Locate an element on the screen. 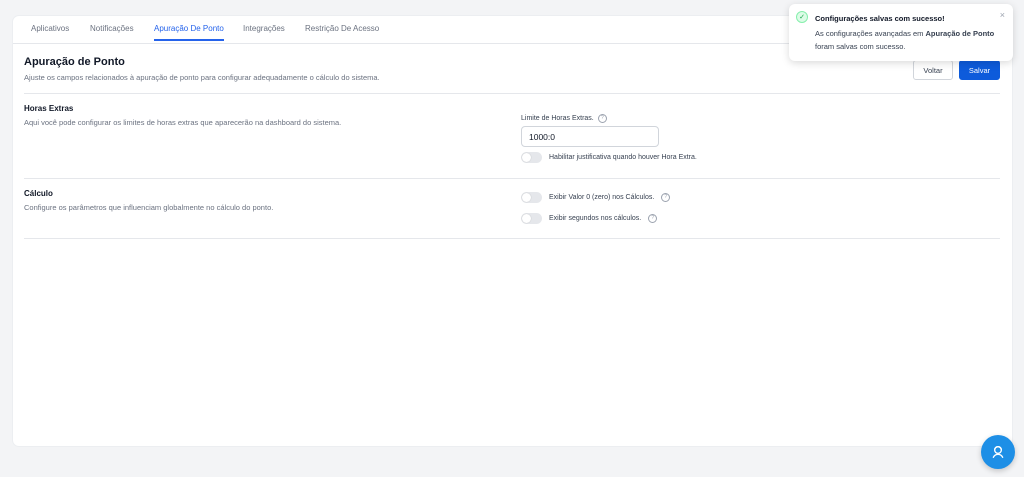 This screenshot has height=477, width=1024. tab-restricao-de-acesso: Restrição De Acesso is located at coordinates (342, 31).